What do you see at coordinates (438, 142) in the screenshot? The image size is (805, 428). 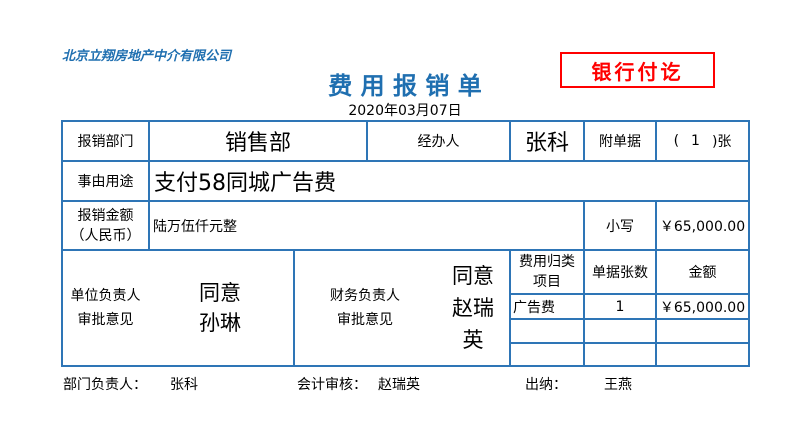 I see `handler-label: 经办人` at bounding box center [438, 142].